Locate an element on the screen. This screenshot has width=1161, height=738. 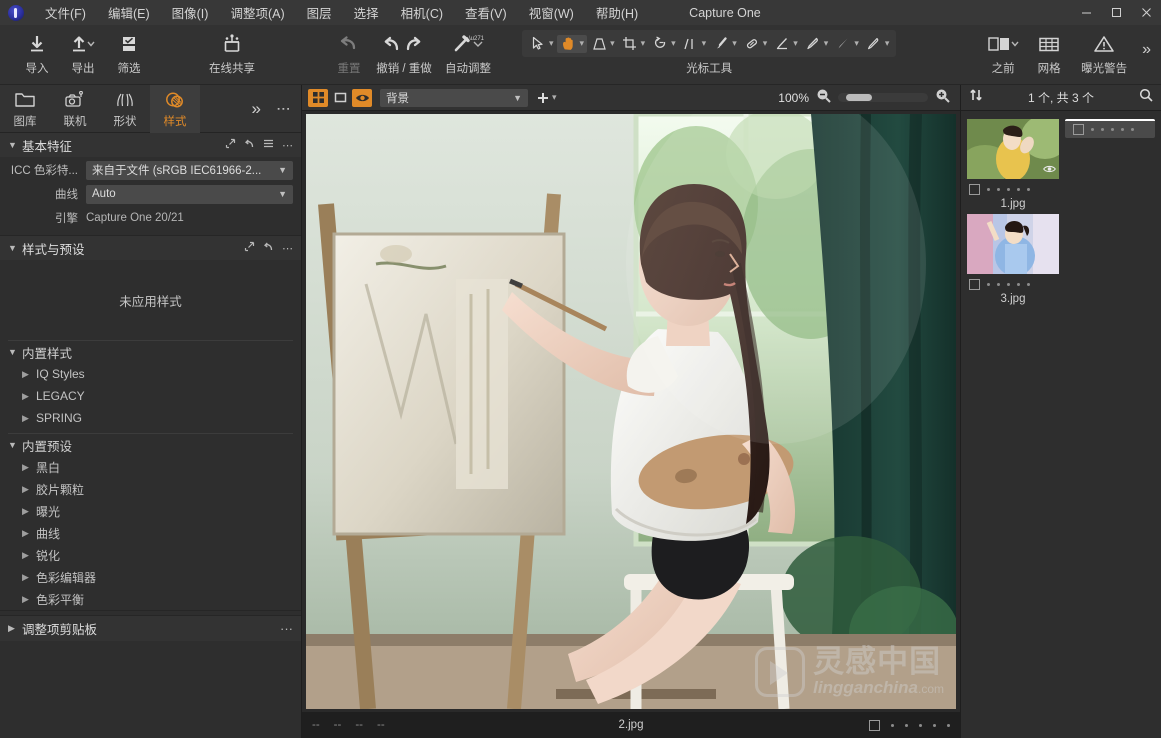
crop-tool: ▾ is located at coordinates (633, 44).